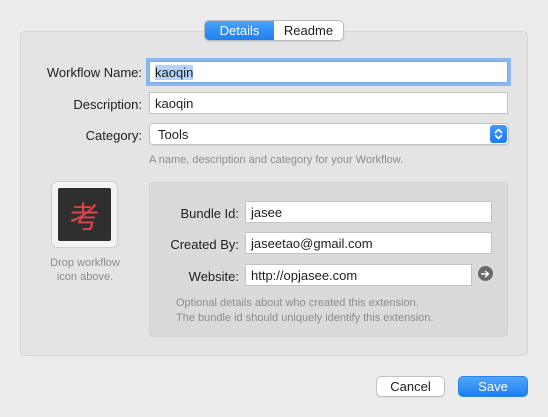  Describe the element at coordinates (85, 263) in the screenshot. I see `drop-hint-line1: Drop workflow` at that location.